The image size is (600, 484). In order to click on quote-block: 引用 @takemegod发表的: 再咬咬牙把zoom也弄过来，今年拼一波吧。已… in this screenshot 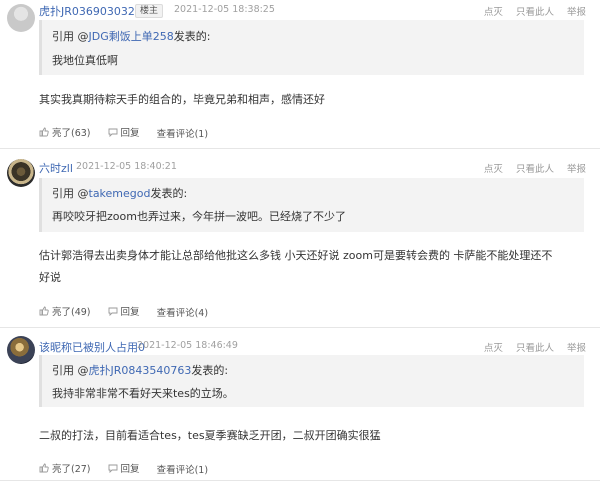, I will do `click(311, 205)`.